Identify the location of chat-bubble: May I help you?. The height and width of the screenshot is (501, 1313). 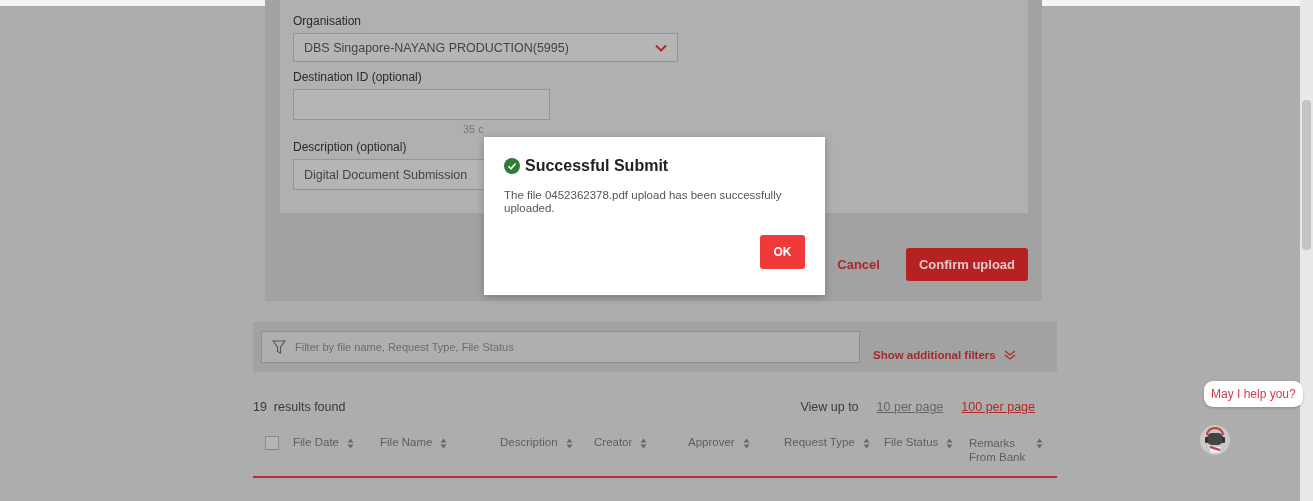
(1253, 394).